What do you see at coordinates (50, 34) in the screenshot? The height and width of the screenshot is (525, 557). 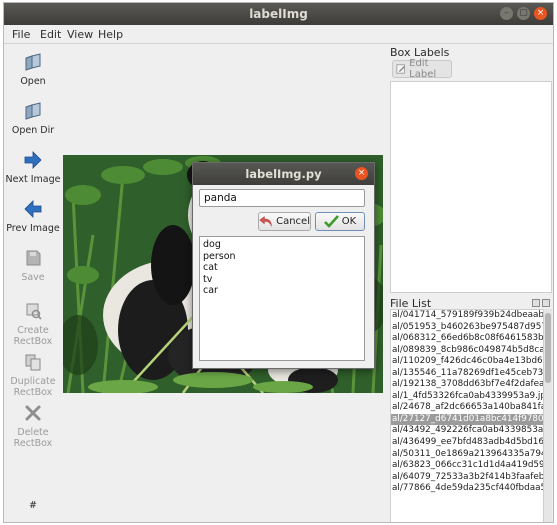 I see `menu-edit: Edit` at bounding box center [50, 34].